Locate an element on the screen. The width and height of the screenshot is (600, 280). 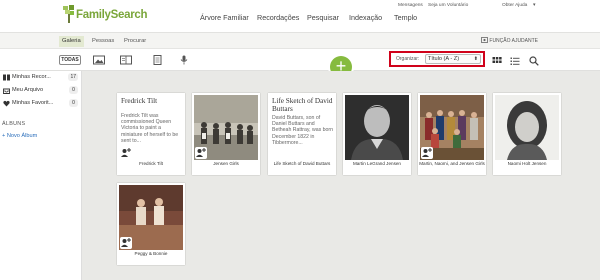
tab-find: Procurar is located at coordinates (135, 41).